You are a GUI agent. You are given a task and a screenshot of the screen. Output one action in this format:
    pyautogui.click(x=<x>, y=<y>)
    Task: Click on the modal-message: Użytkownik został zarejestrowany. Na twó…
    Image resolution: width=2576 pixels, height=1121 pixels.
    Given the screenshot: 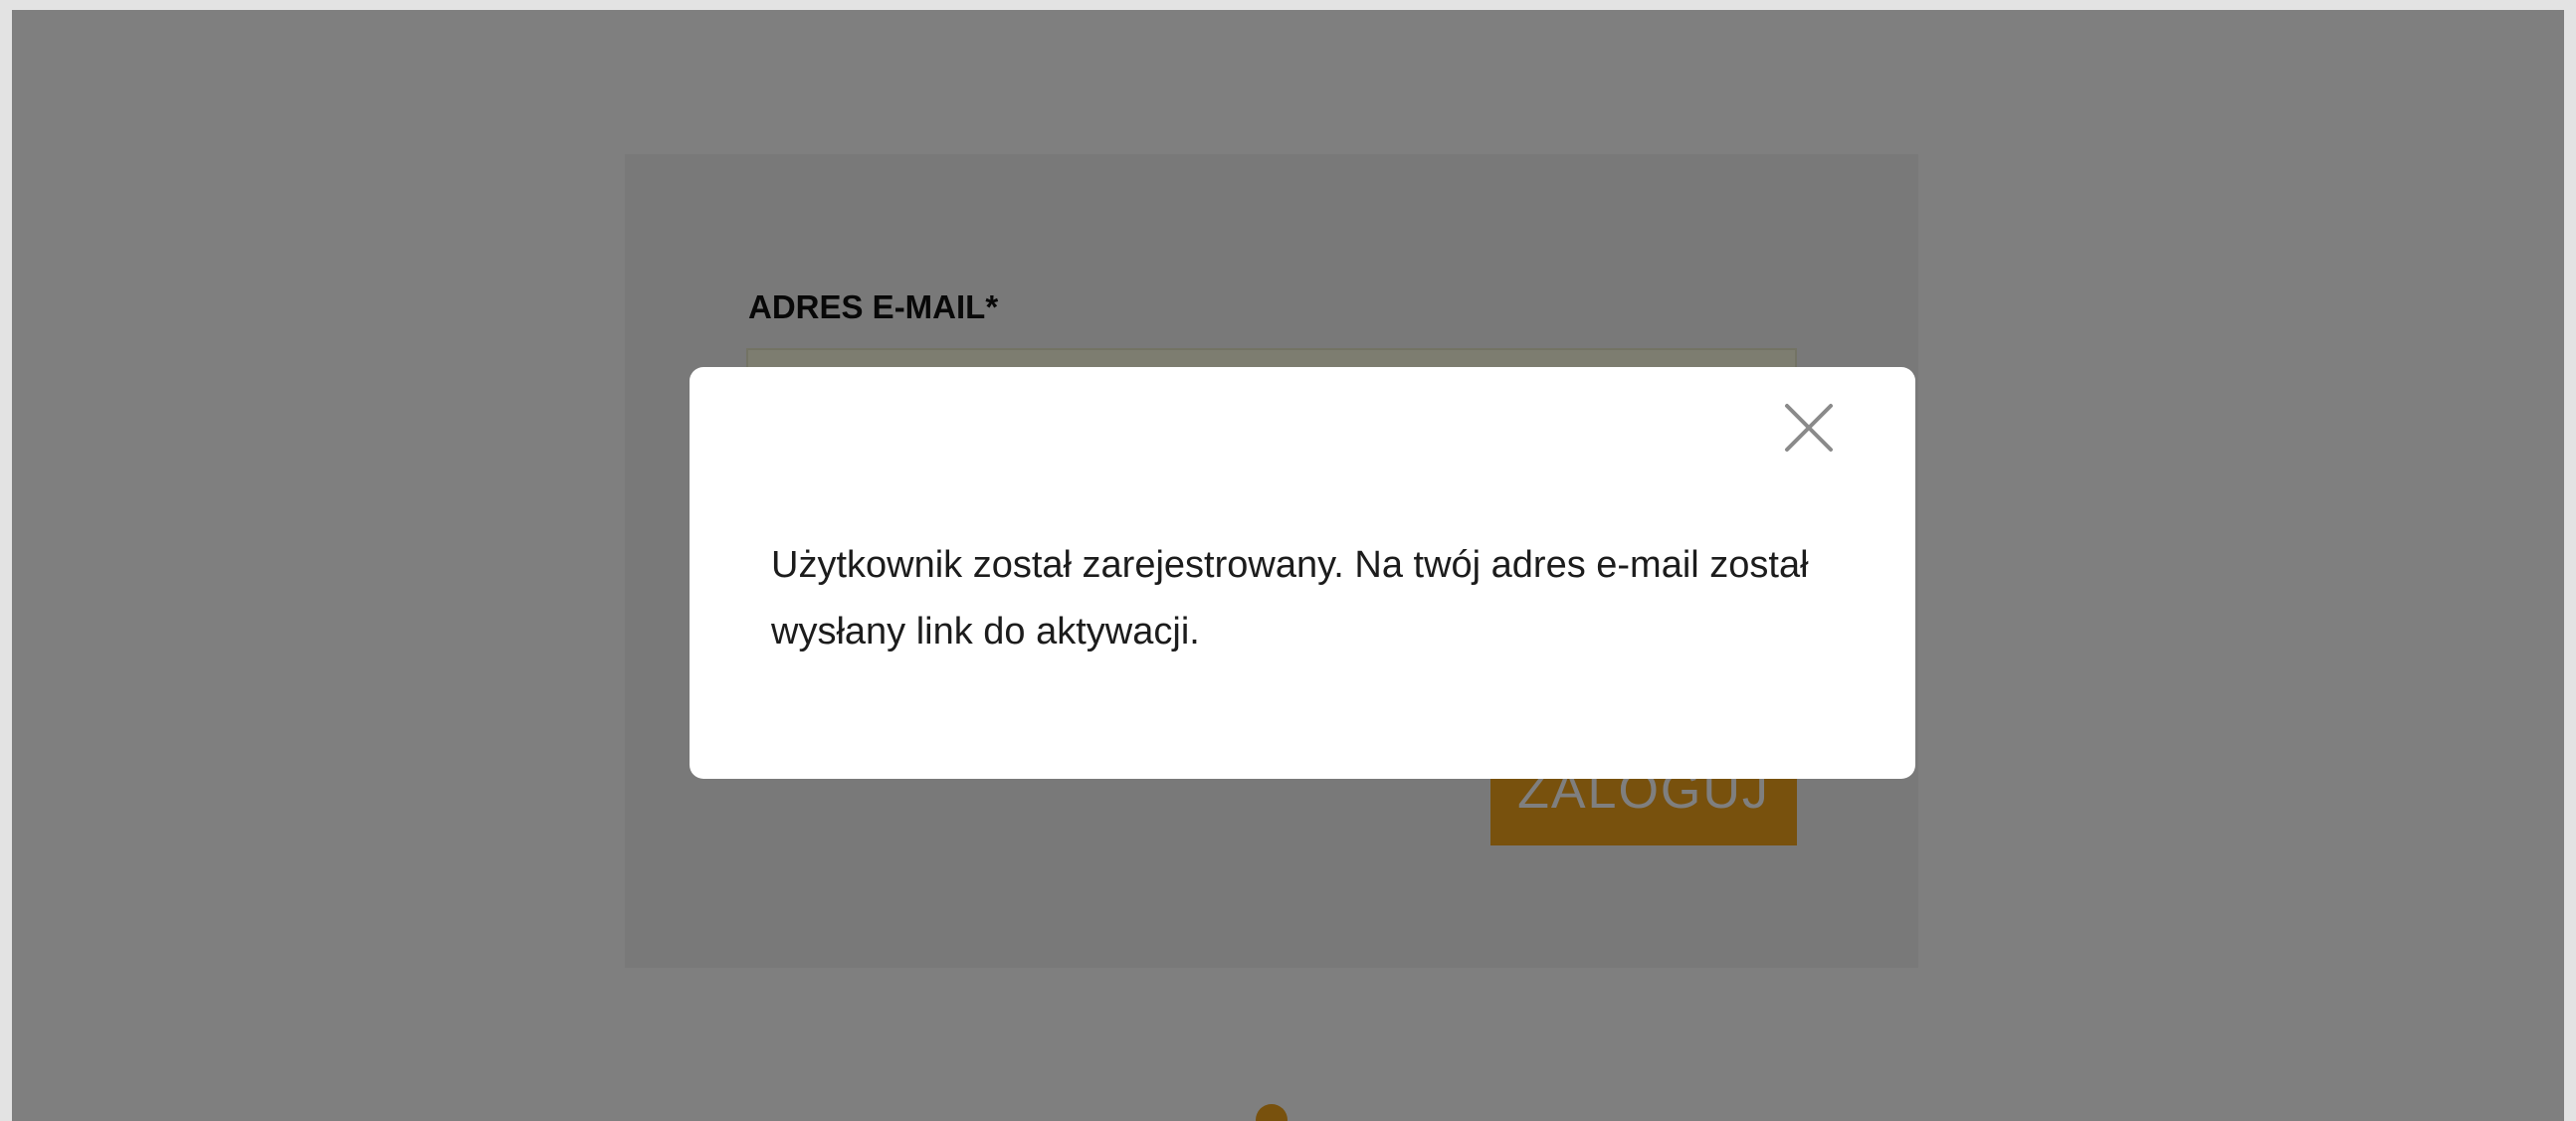 What is the action you would take?
    pyautogui.click(x=1290, y=599)
    